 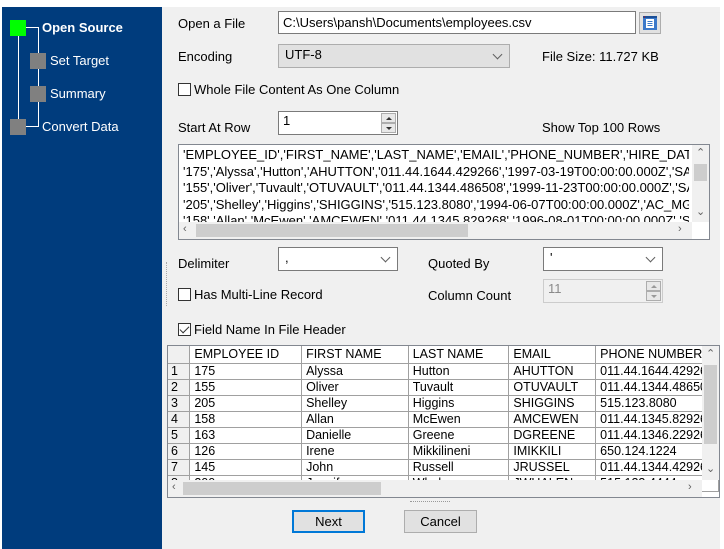 What do you see at coordinates (603, 259) in the screenshot?
I see `quoted-by-select: '` at bounding box center [603, 259].